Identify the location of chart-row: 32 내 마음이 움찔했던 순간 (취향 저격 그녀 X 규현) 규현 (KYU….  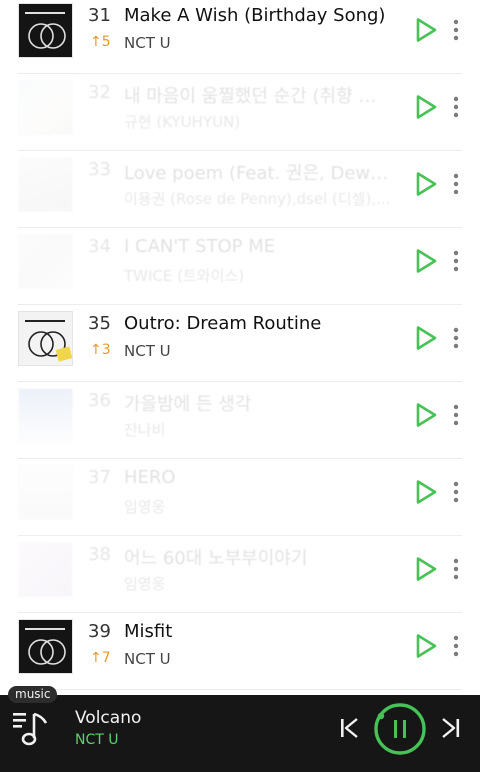
(240, 112).